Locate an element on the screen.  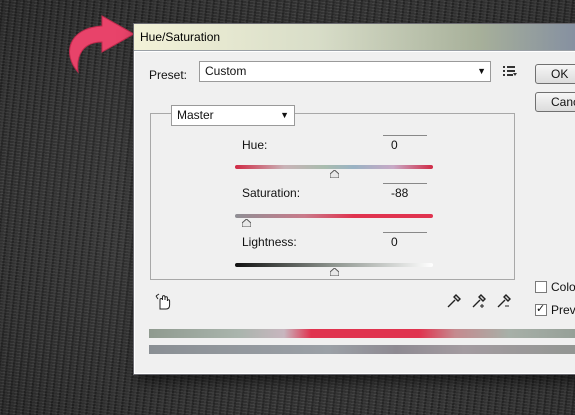
preview-label: Preview is located at coordinates (563, 310).